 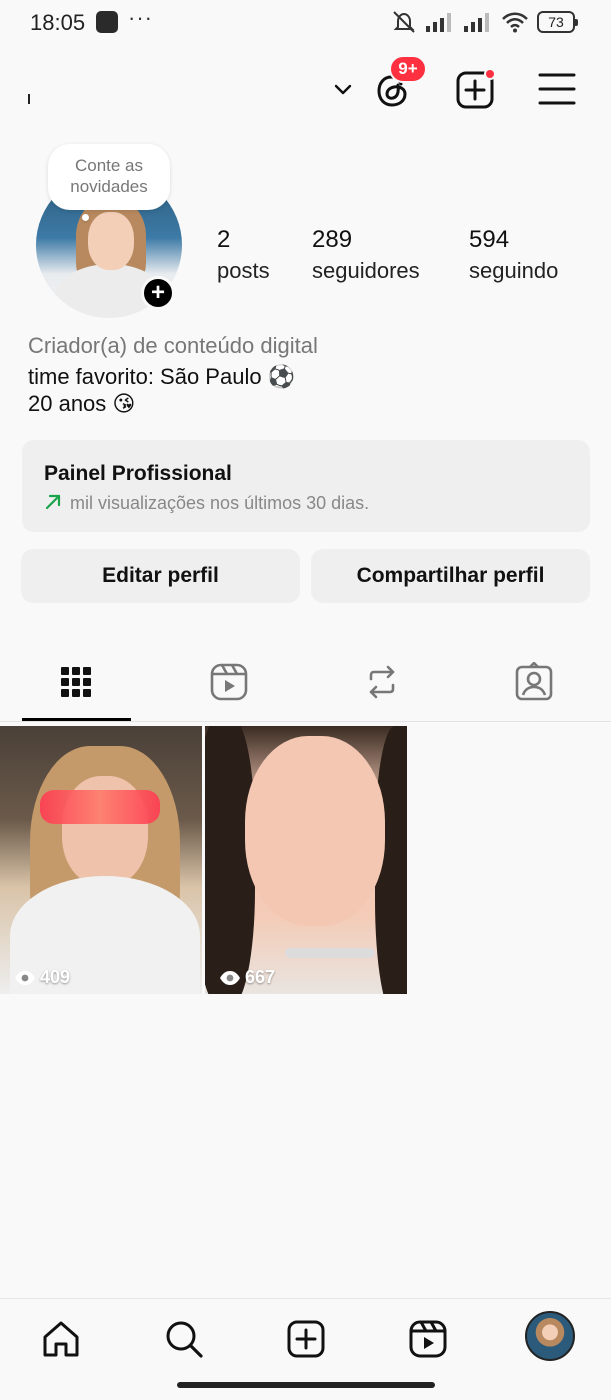 I want to click on trend-up-icon, so click(x=53, y=502).